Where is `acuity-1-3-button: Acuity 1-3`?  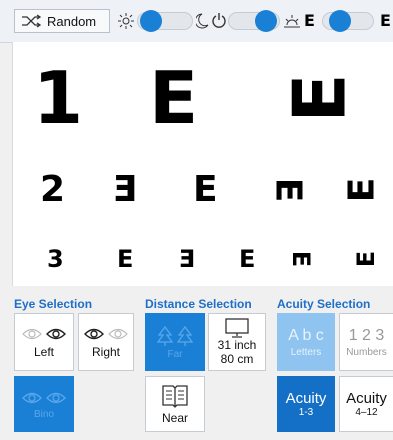 acuity-1-3-button: Acuity 1-3 is located at coordinates (306, 404).